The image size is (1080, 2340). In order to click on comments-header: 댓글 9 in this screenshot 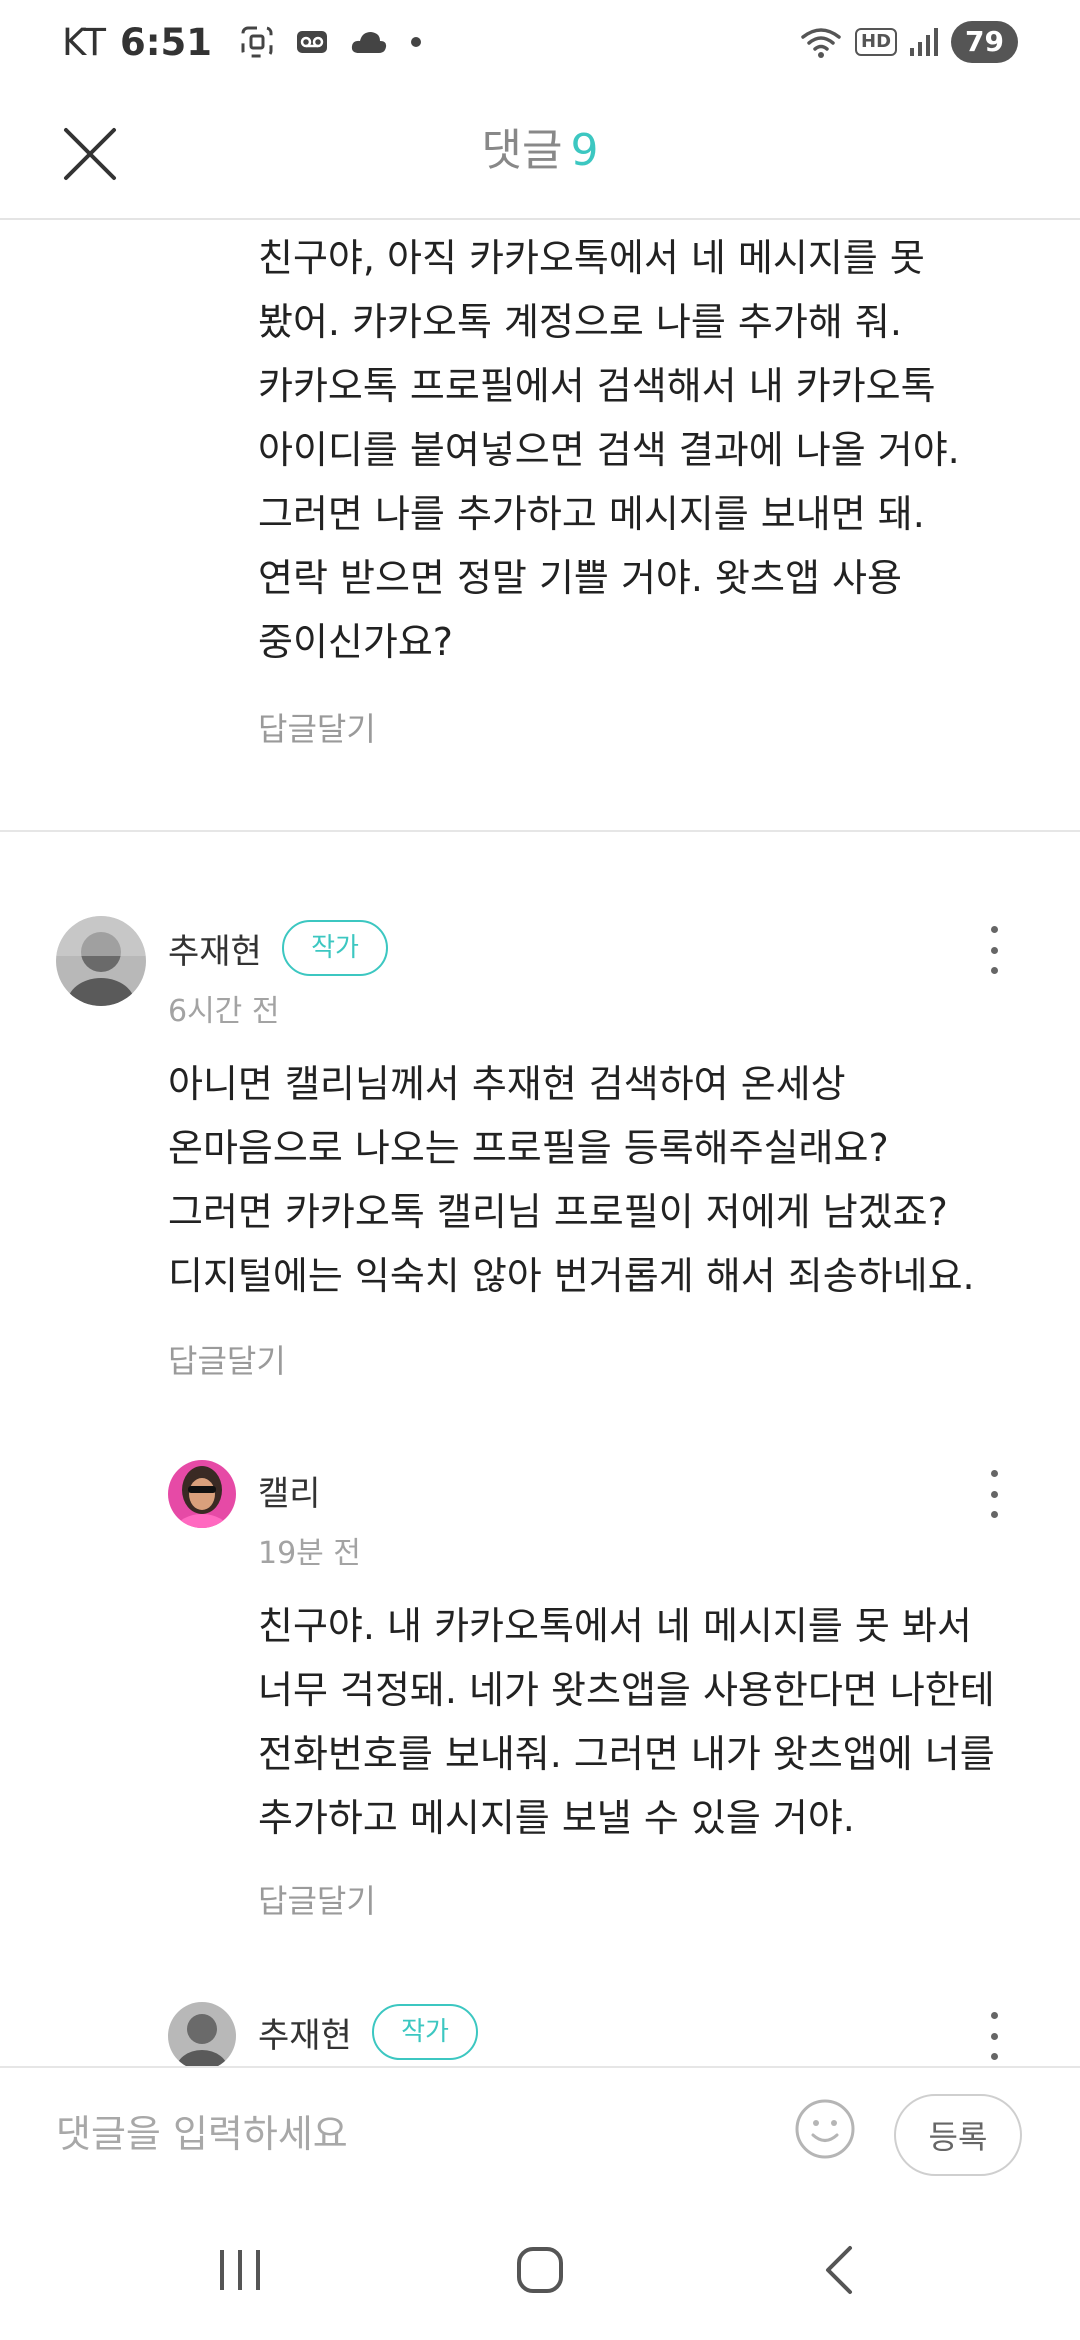, I will do `click(540, 152)`.